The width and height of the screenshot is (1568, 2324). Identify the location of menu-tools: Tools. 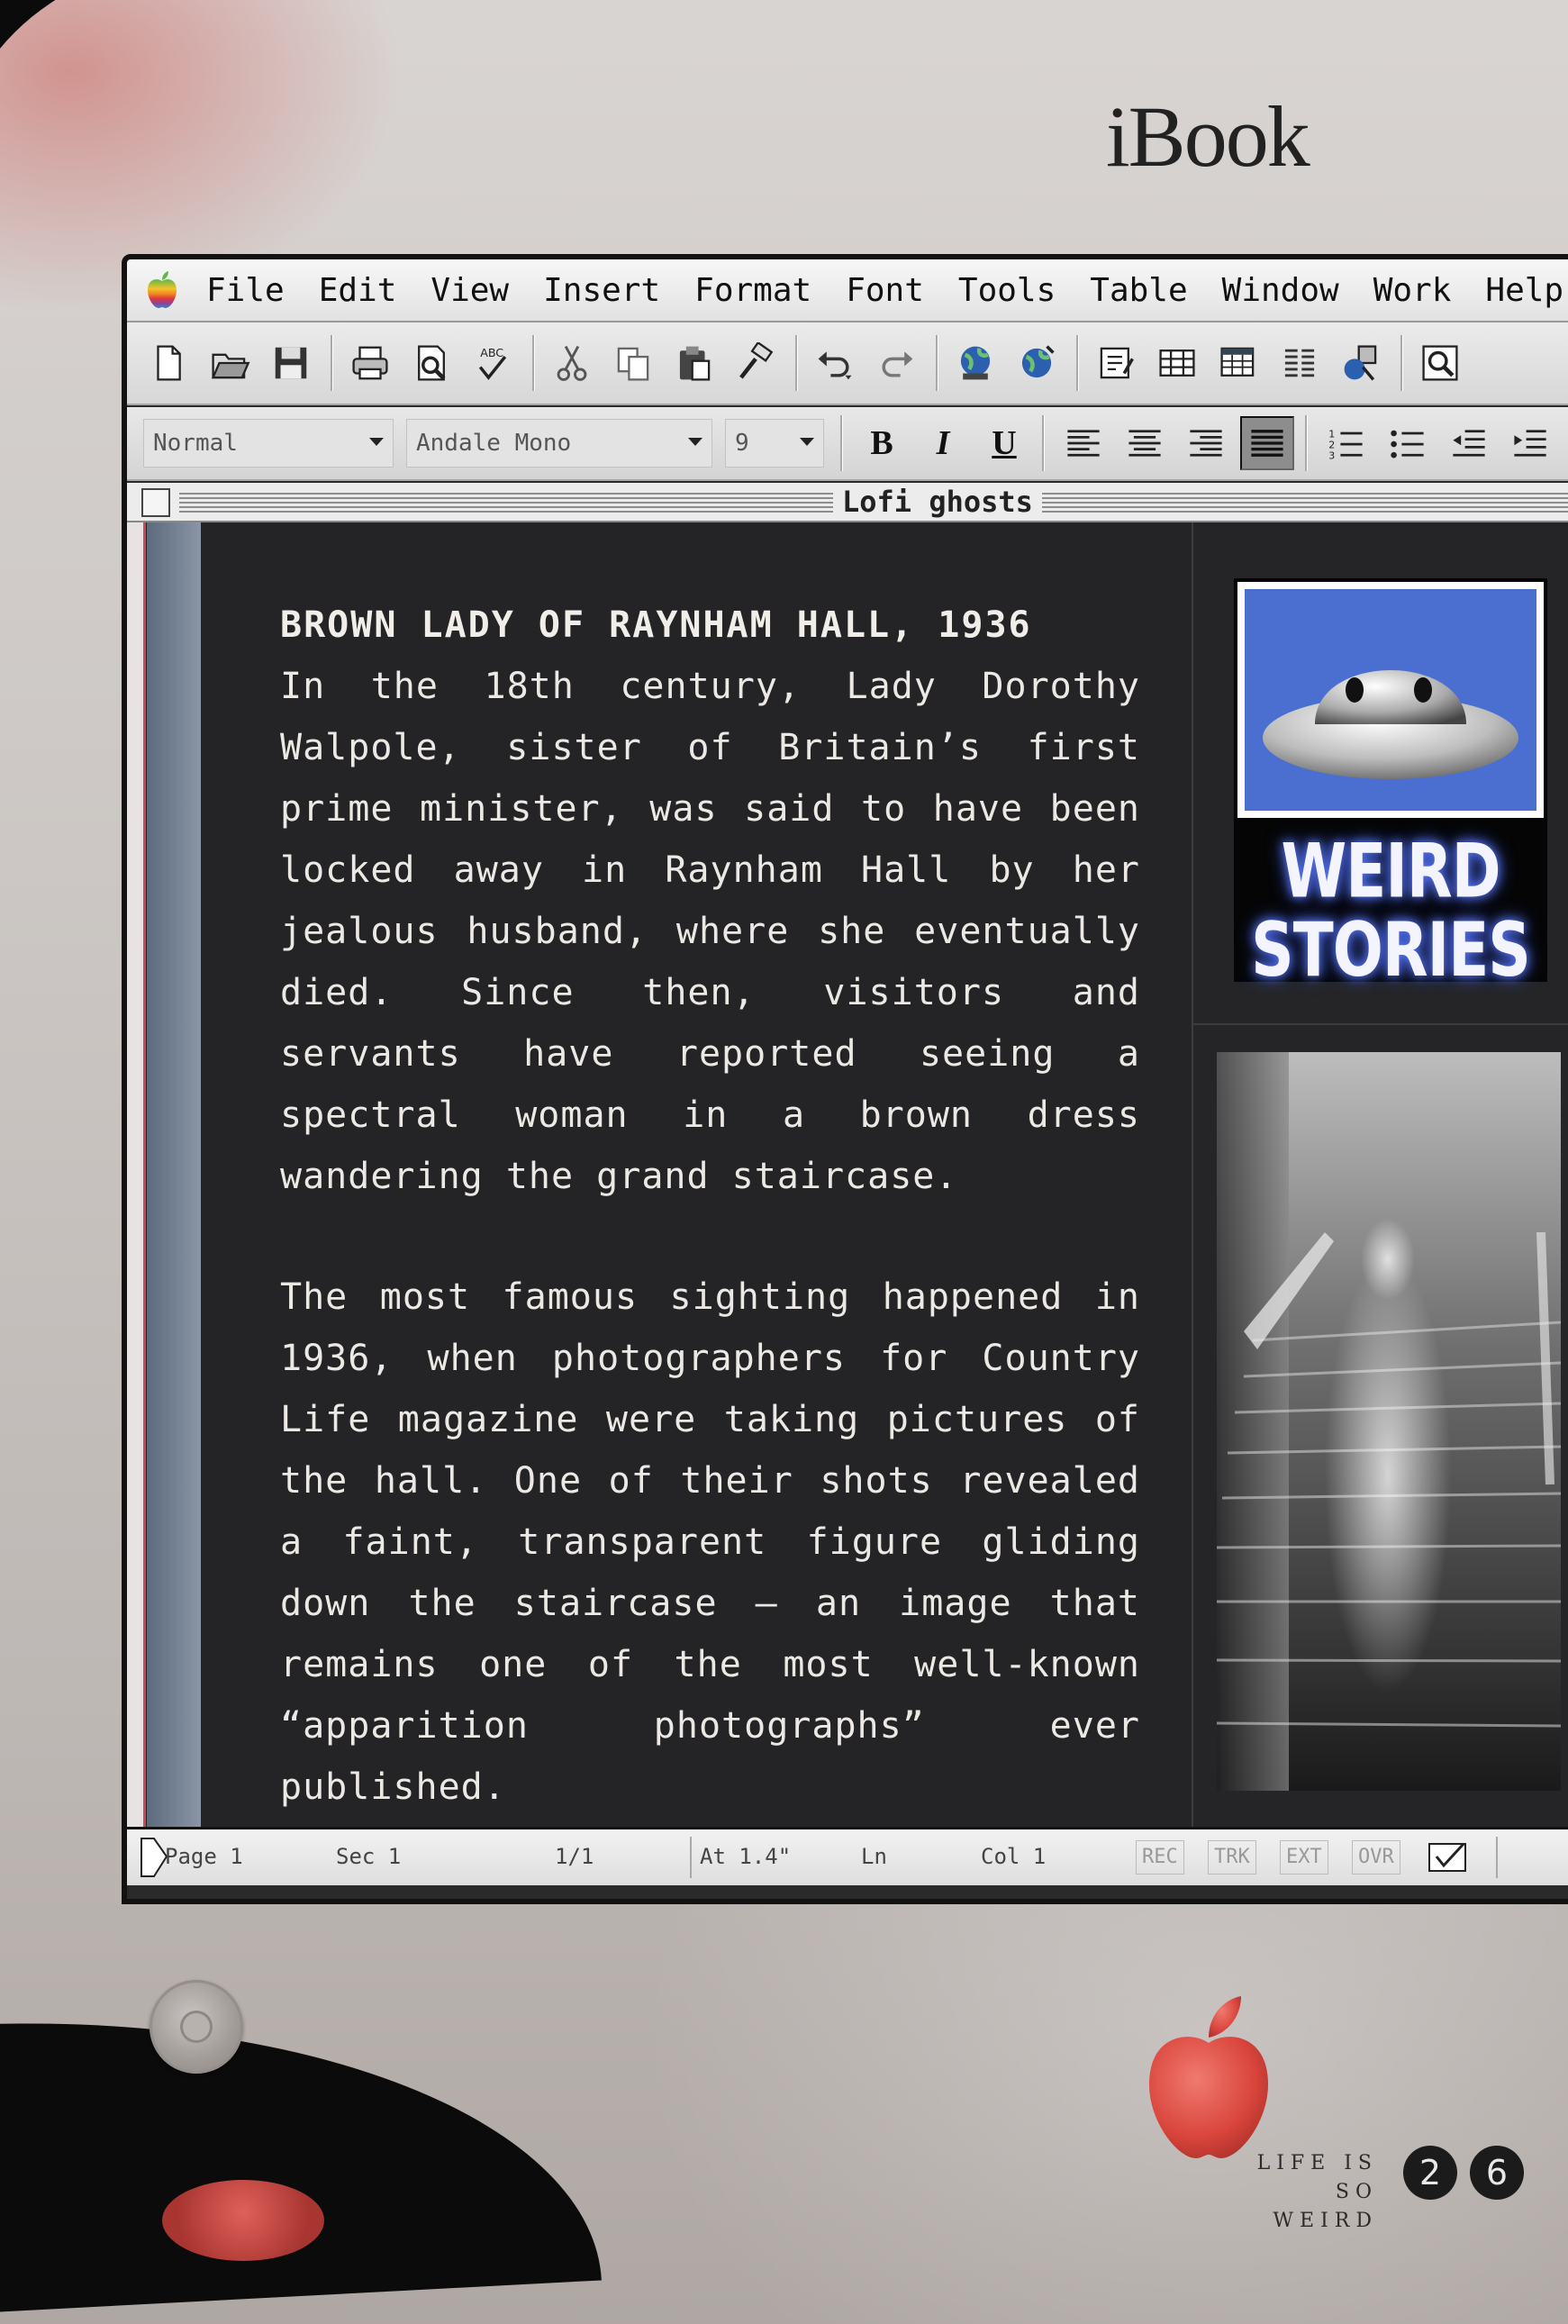
(1007, 291).